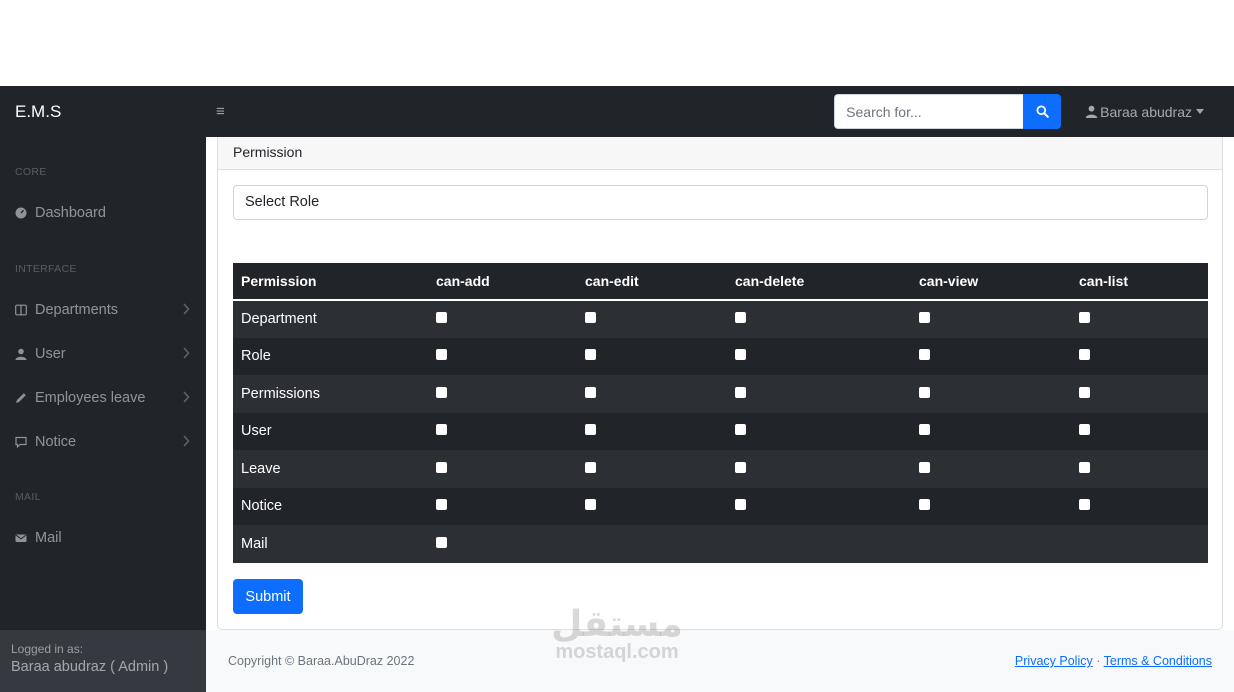 The height and width of the screenshot is (692, 1234). Describe the element at coordinates (330, 469) in the screenshot. I see `row-label: Leave` at that location.